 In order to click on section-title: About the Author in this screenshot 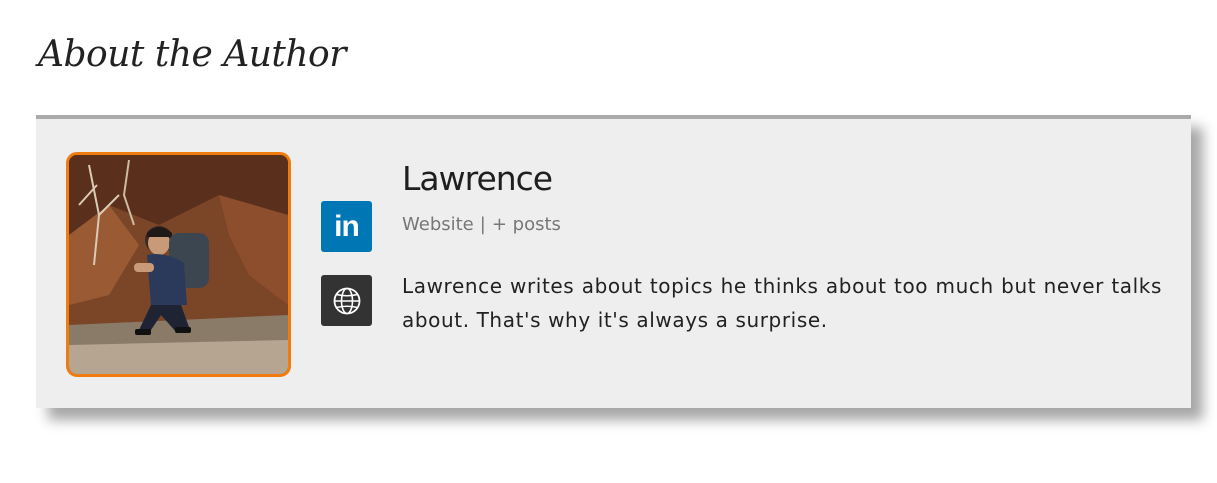, I will do `click(192, 54)`.